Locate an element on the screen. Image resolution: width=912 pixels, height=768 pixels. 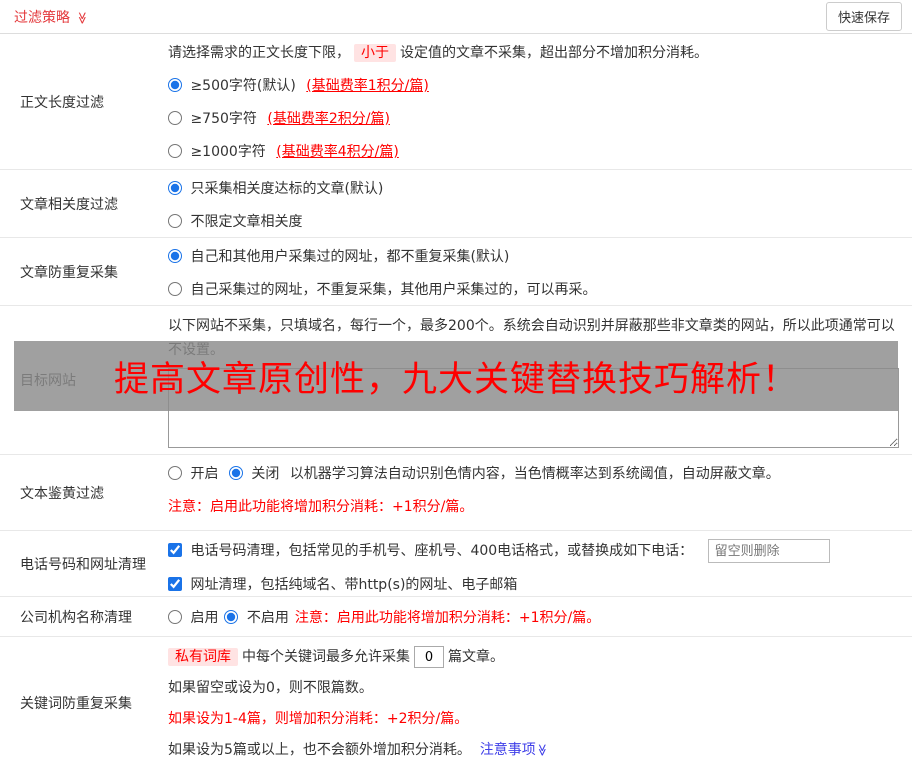
dedup-option-all-users: 自己和其他用户采集过的网址，都不重复采集(默认) is located at coordinates (338, 257).